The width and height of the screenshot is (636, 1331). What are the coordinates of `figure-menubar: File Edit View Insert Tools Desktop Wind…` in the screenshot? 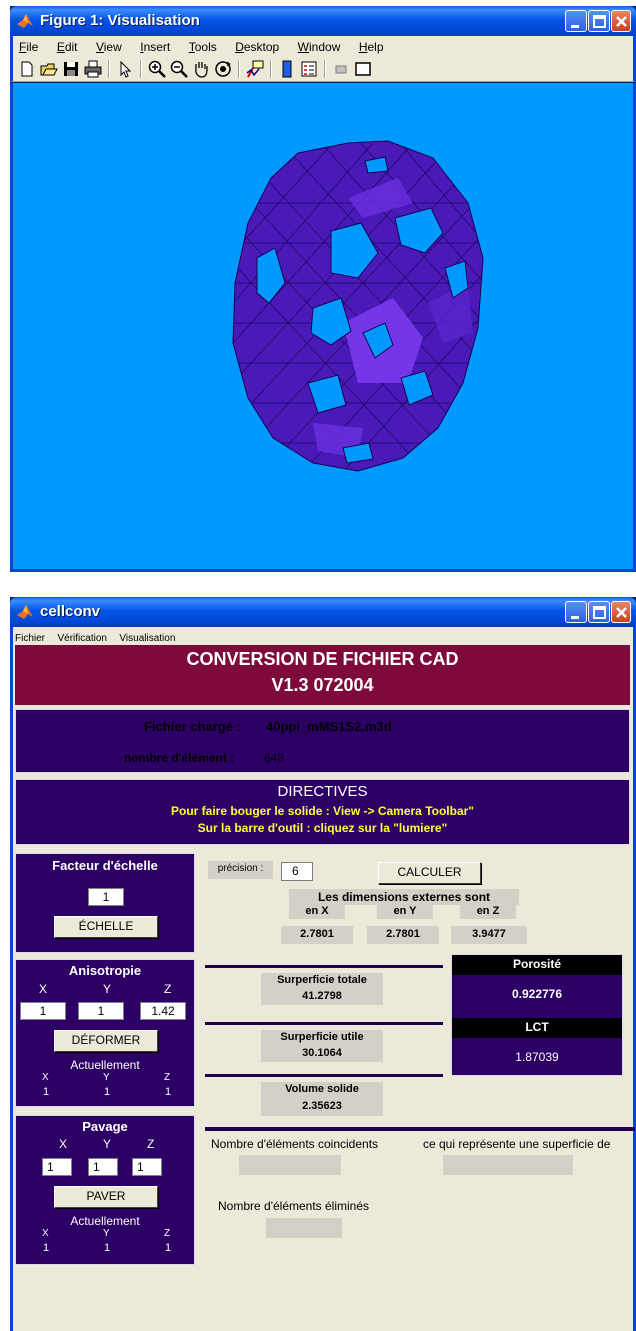 It's located at (323, 46).